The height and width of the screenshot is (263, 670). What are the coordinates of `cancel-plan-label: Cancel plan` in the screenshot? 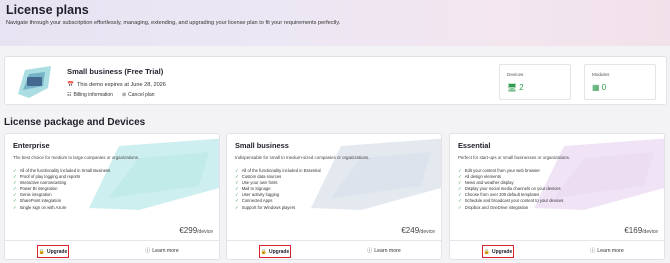 It's located at (141, 95).